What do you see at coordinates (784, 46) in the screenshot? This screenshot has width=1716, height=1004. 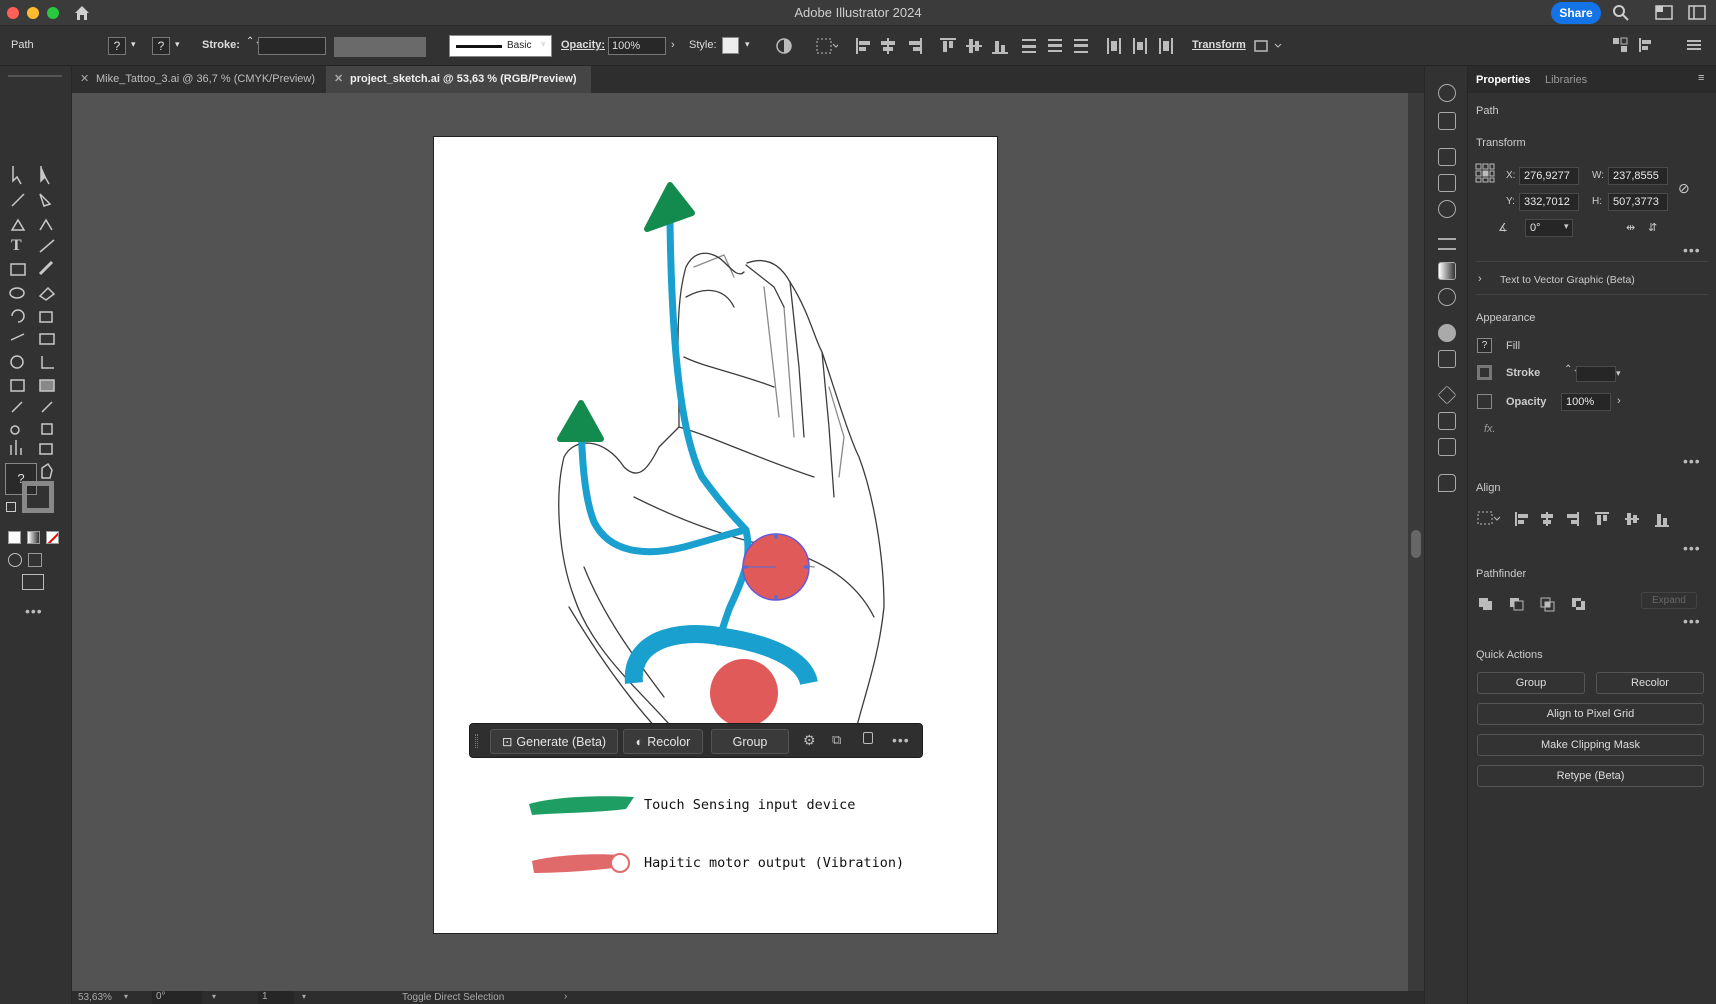 I see `recolor-artwork-icon` at bounding box center [784, 46].